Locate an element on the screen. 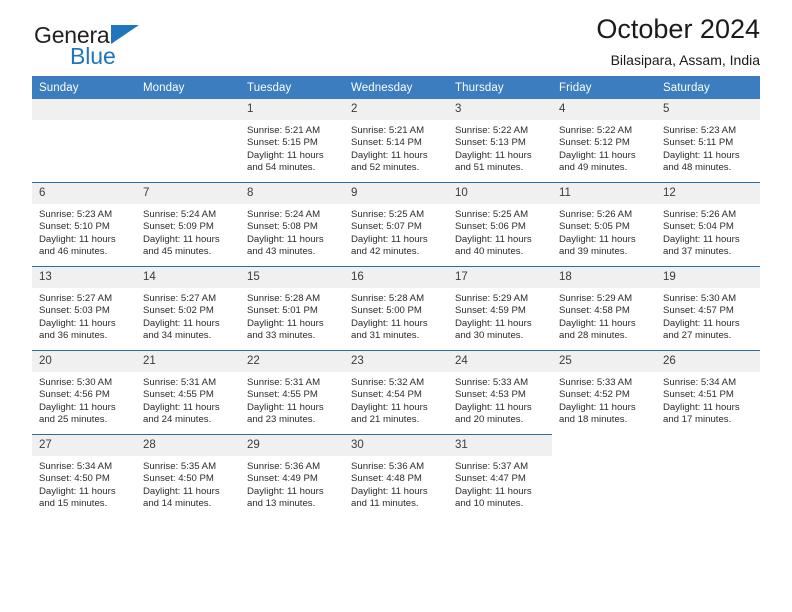 The height and width of the screenshot is (612, 792). sunrise-time: Sunrise: 5:30 AM is located at coordinates (76, 382).